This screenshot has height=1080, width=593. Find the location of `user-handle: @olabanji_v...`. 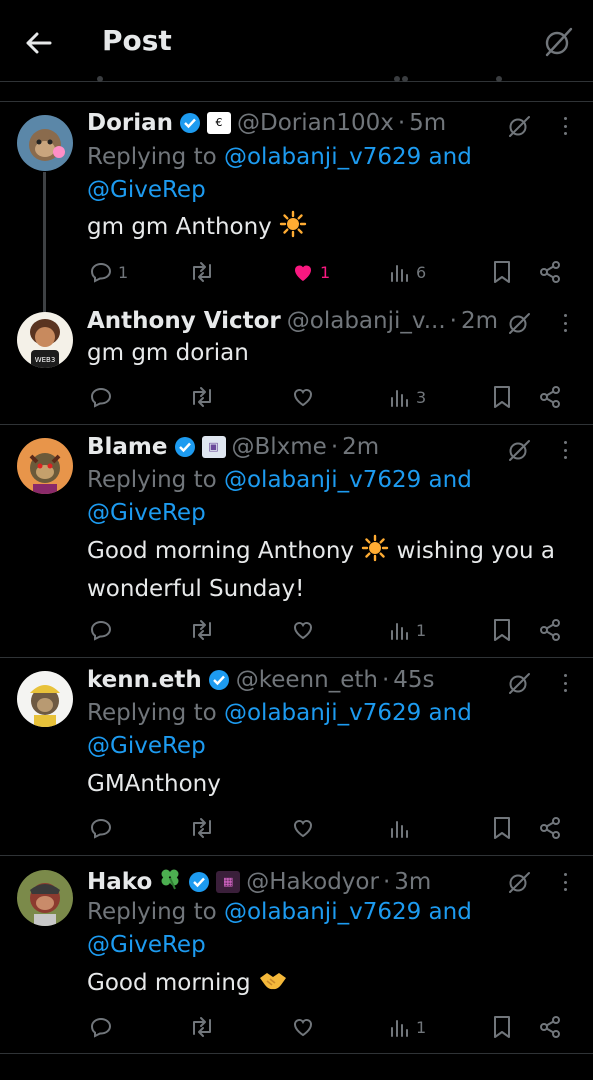

user-handle: @olabanji_v... is located at coordinates (366, 321).